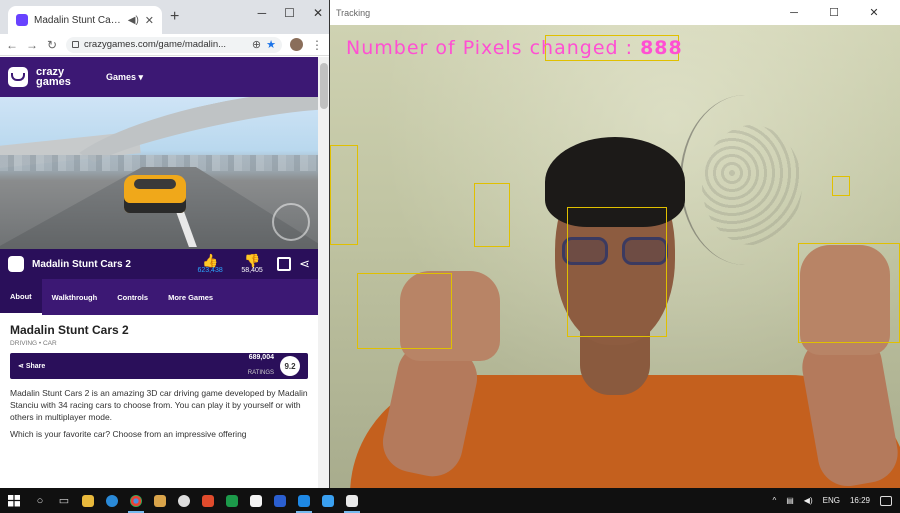 Image resolution: width=900 pixels, height=513 pixels. I want to click on clock: 16:29, so click(860, 500).